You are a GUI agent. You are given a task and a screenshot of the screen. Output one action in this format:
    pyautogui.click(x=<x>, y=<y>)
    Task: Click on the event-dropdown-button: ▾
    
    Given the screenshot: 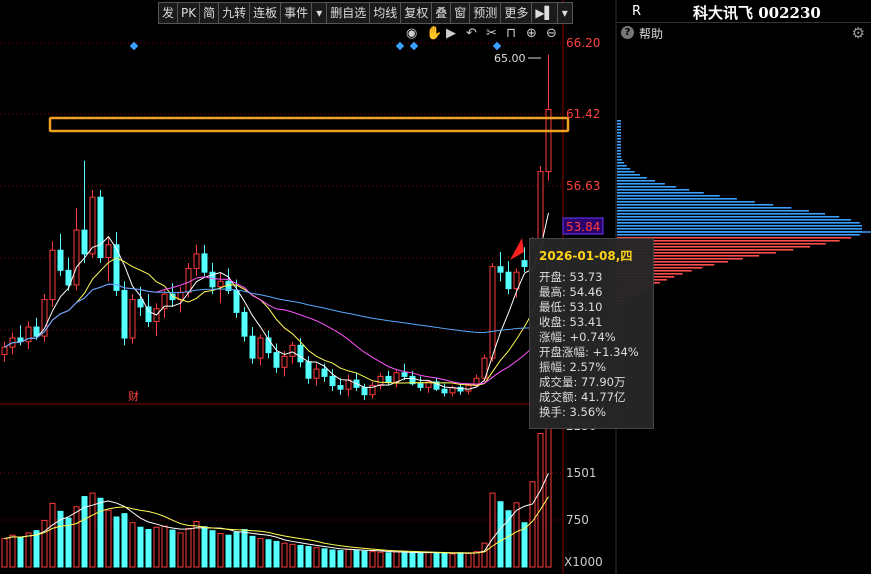 What is the action you would take?
    pyautogui.click(x=319, y=13)
    